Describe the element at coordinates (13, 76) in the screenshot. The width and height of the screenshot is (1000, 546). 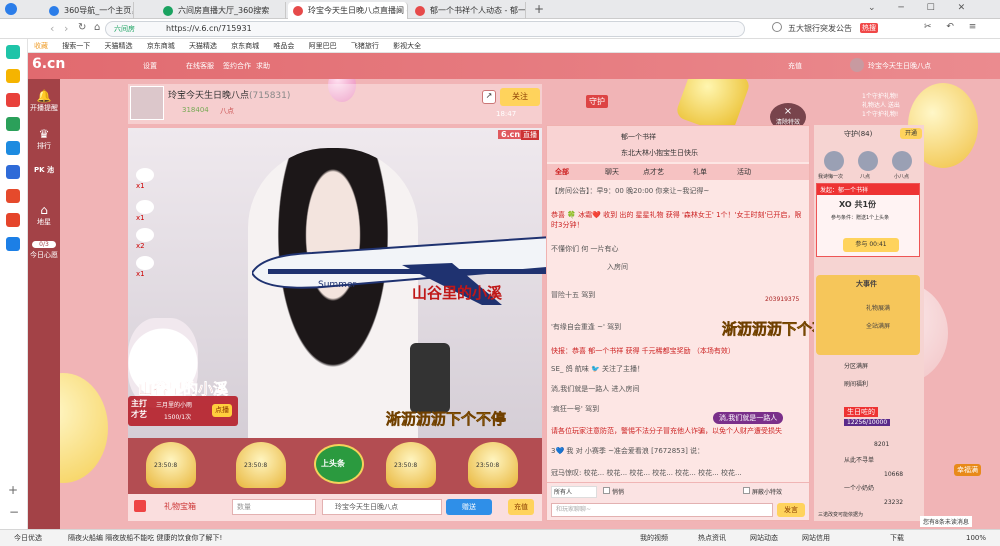
I see `star-icon` at that location.